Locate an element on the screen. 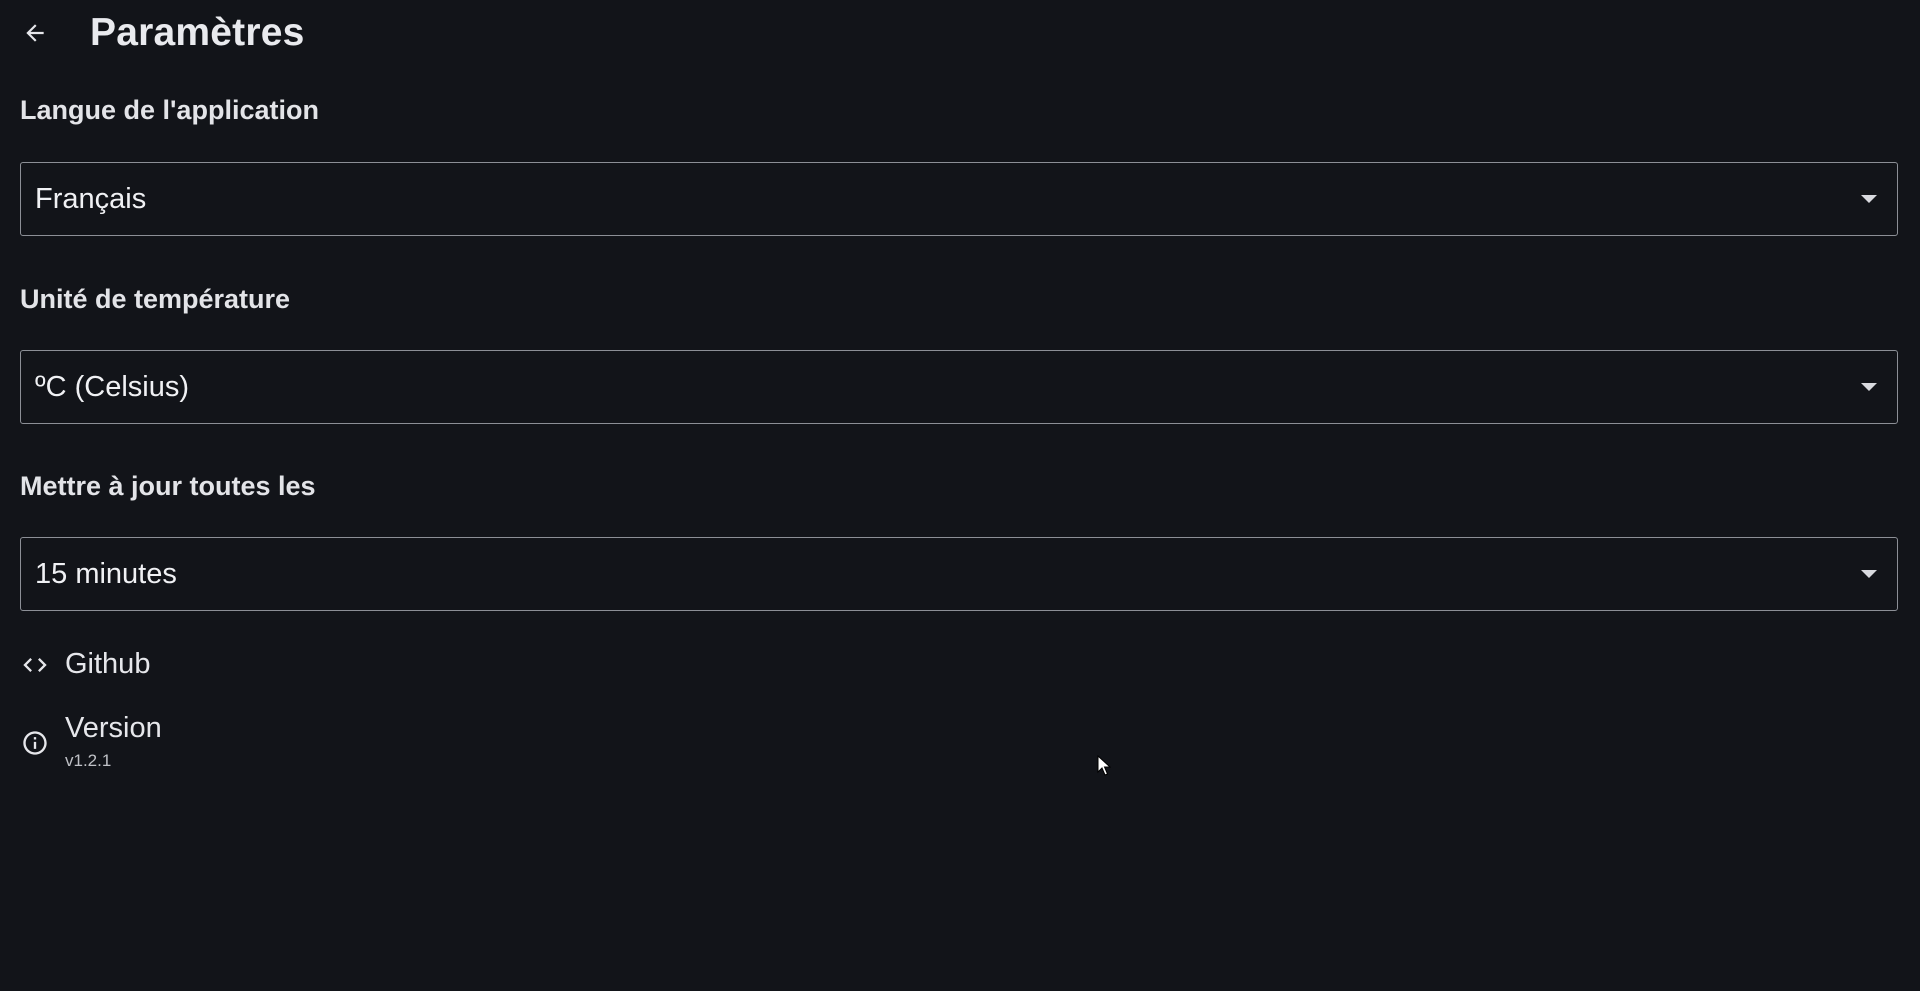  version-text: Version v1.2.1 is located at coordinates (113, 741).